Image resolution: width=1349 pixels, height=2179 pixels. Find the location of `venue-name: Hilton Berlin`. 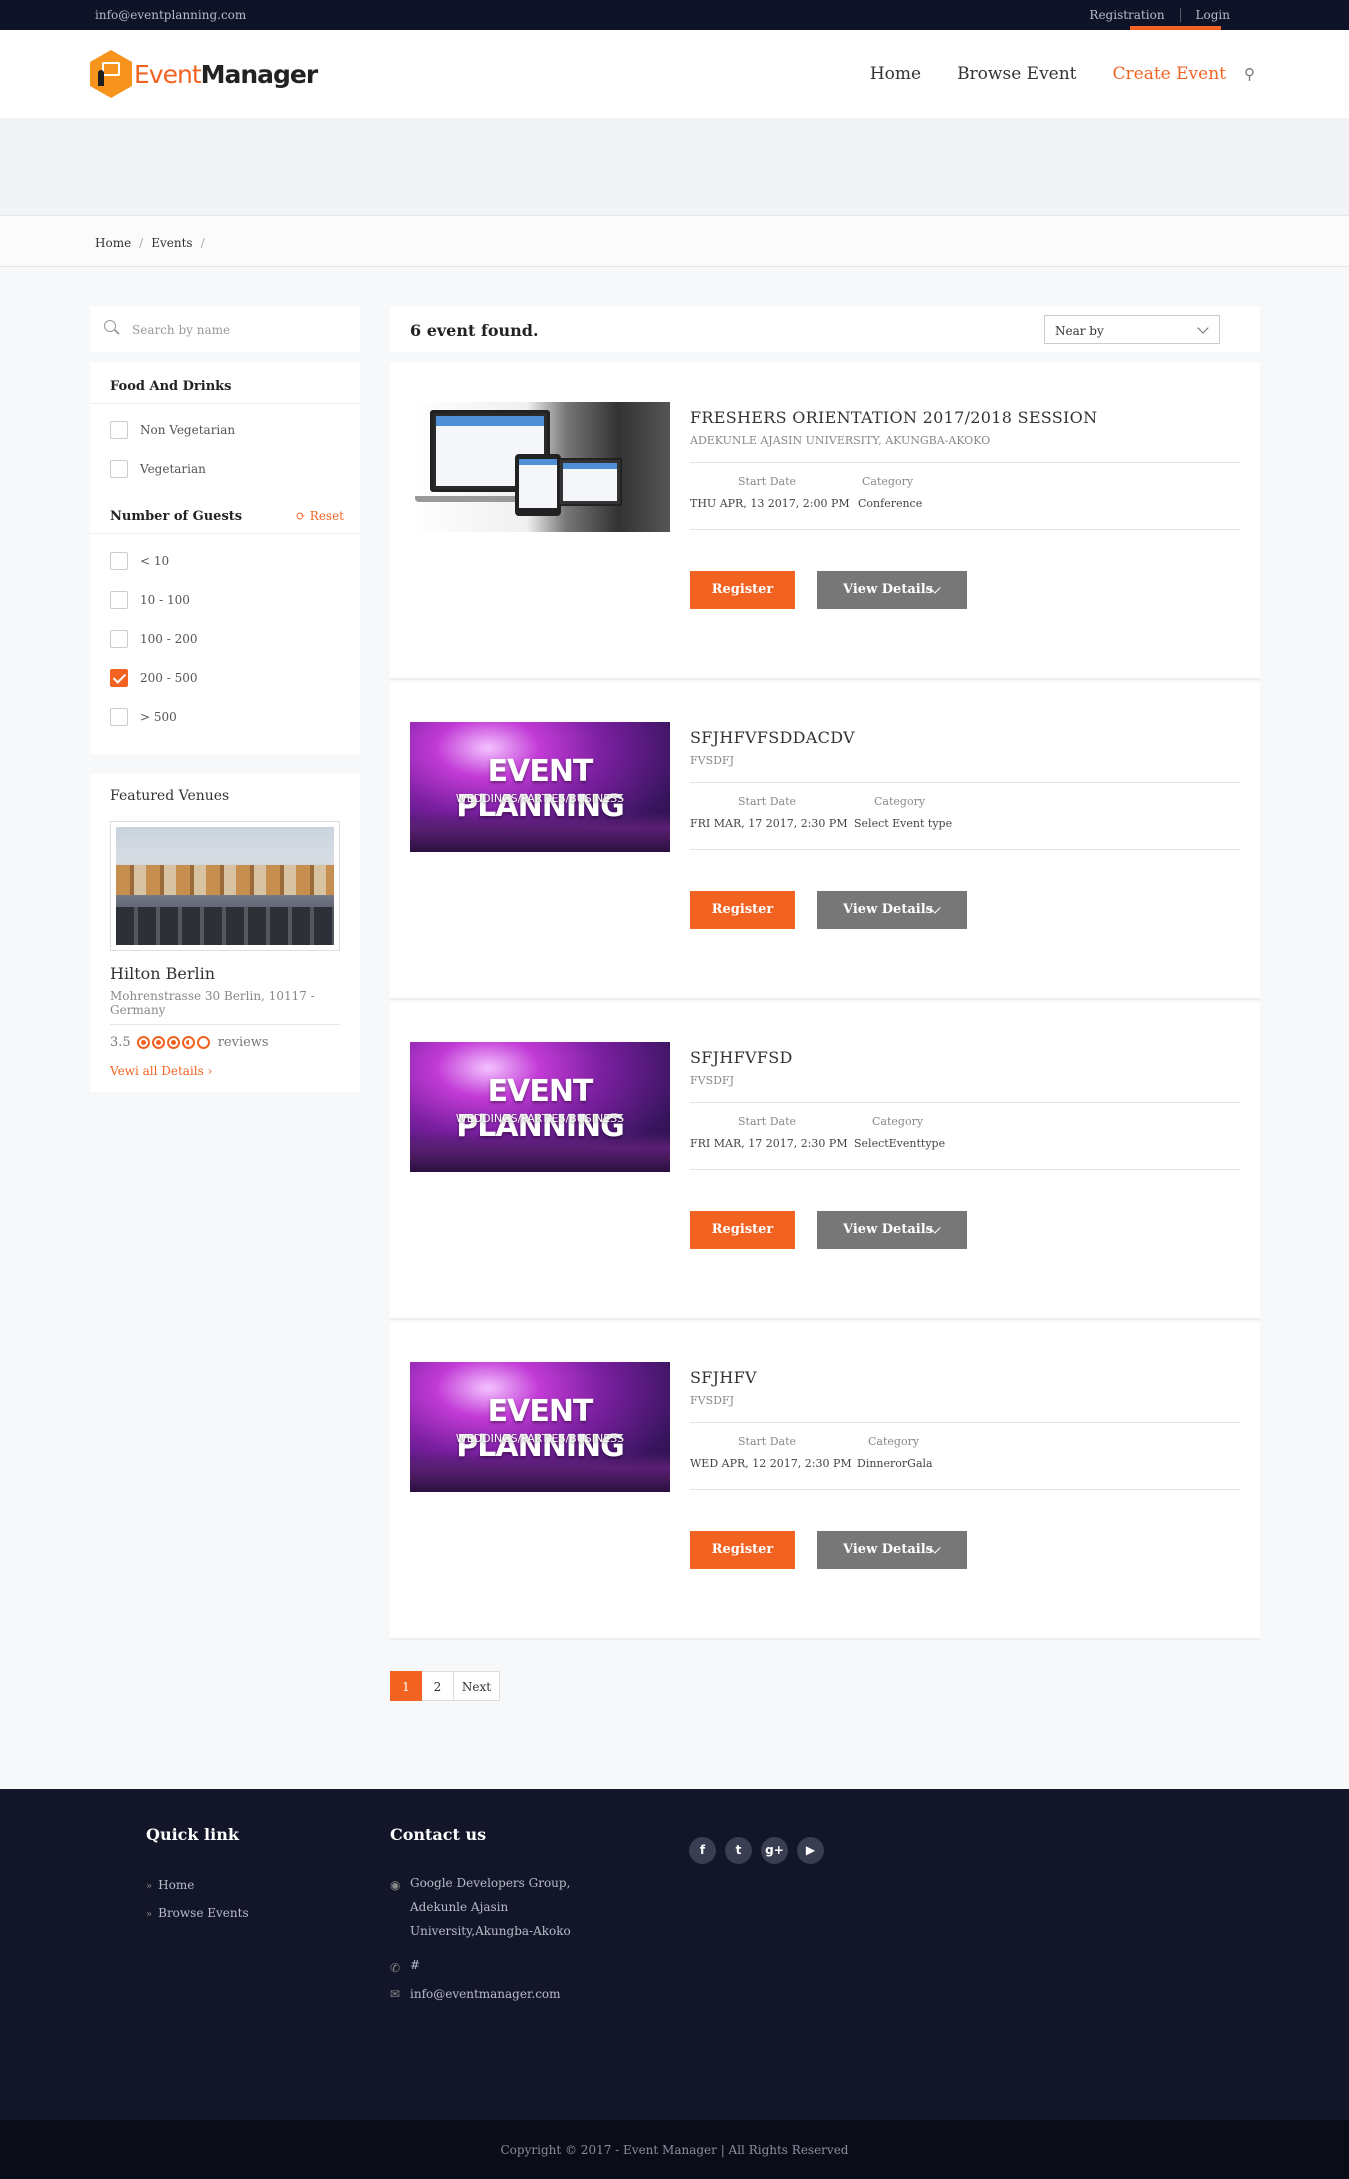

venue-name: Hilton Berlin is located at coordinates (162, 973).